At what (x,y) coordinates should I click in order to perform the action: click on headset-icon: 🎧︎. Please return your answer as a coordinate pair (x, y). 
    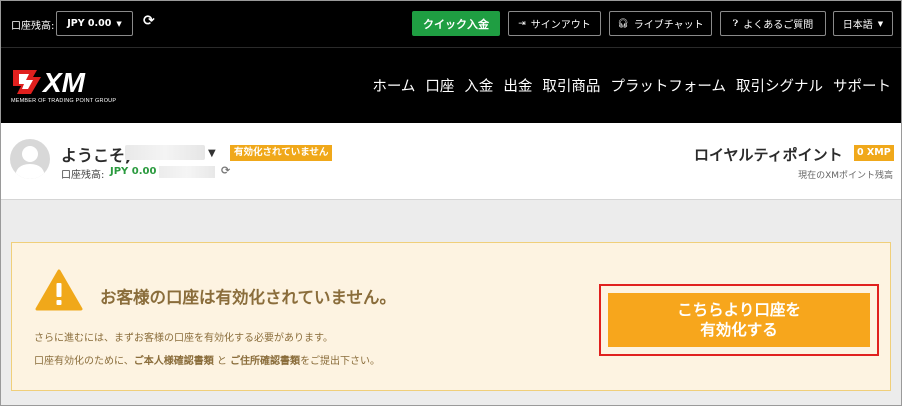
    Looking at the image, I should click on (623, 23).